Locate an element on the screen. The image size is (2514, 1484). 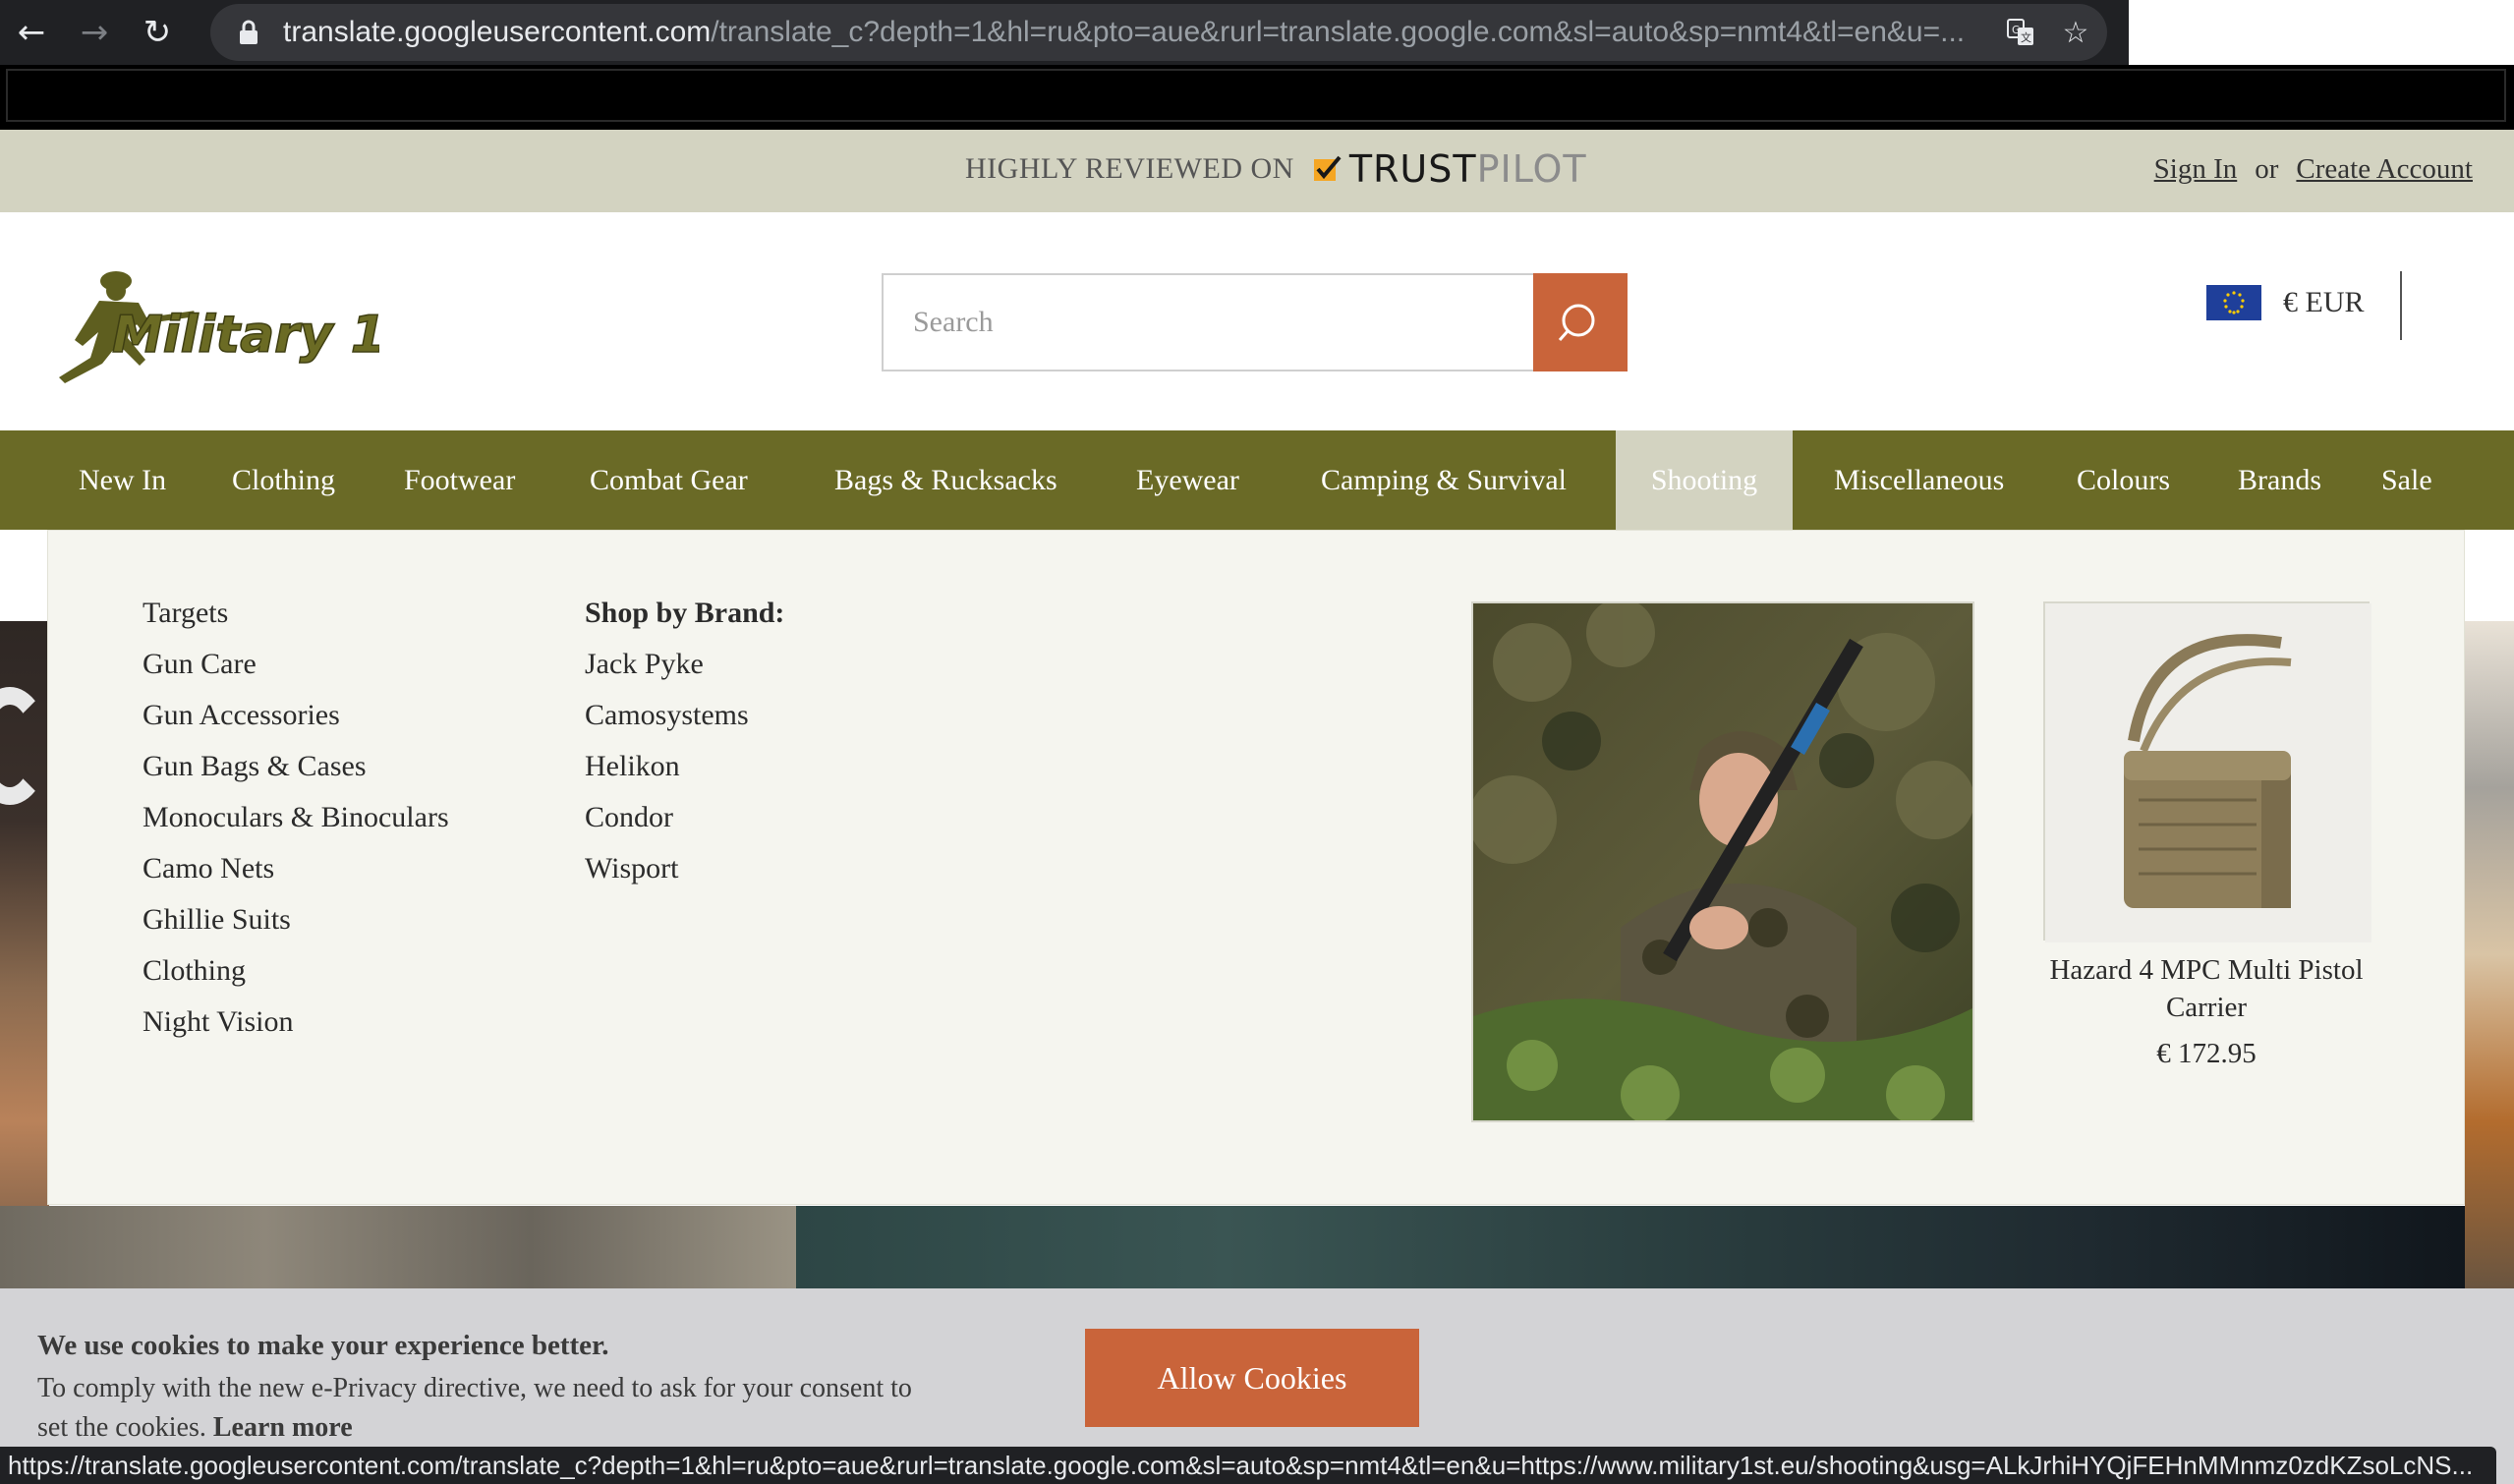
search-icon is located at coordinates (1576, 322).